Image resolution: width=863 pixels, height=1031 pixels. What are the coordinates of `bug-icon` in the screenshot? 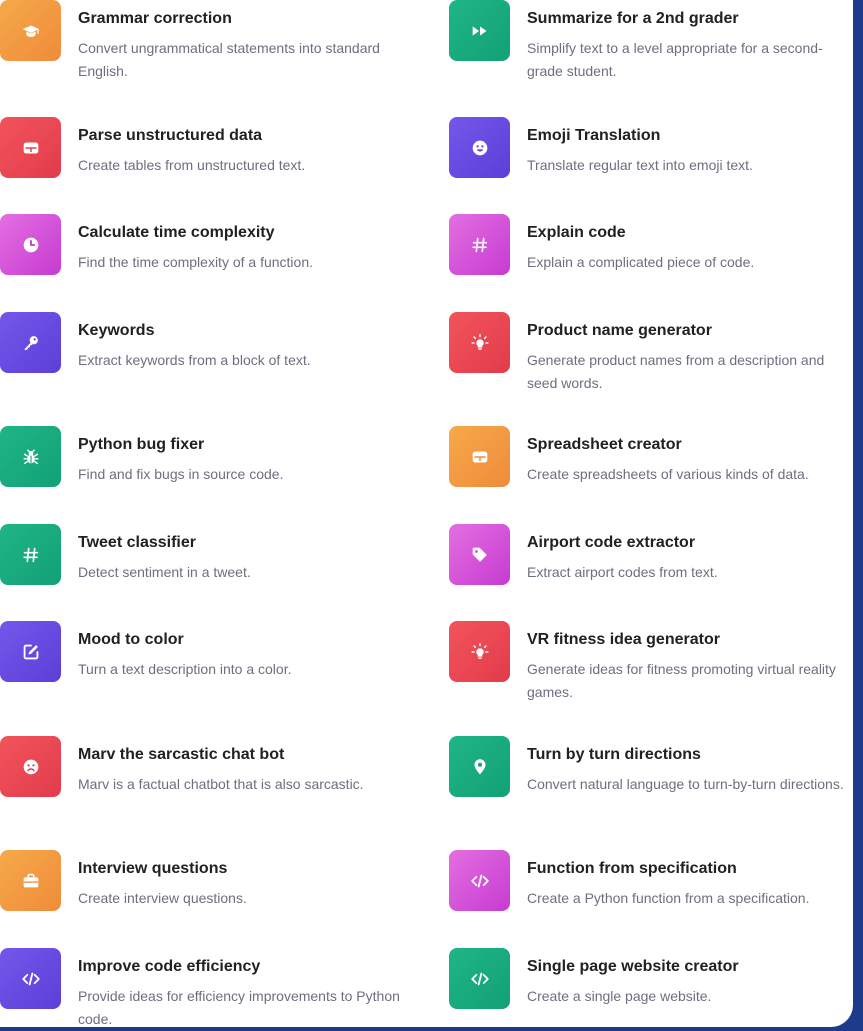 It's located at (30, 456).